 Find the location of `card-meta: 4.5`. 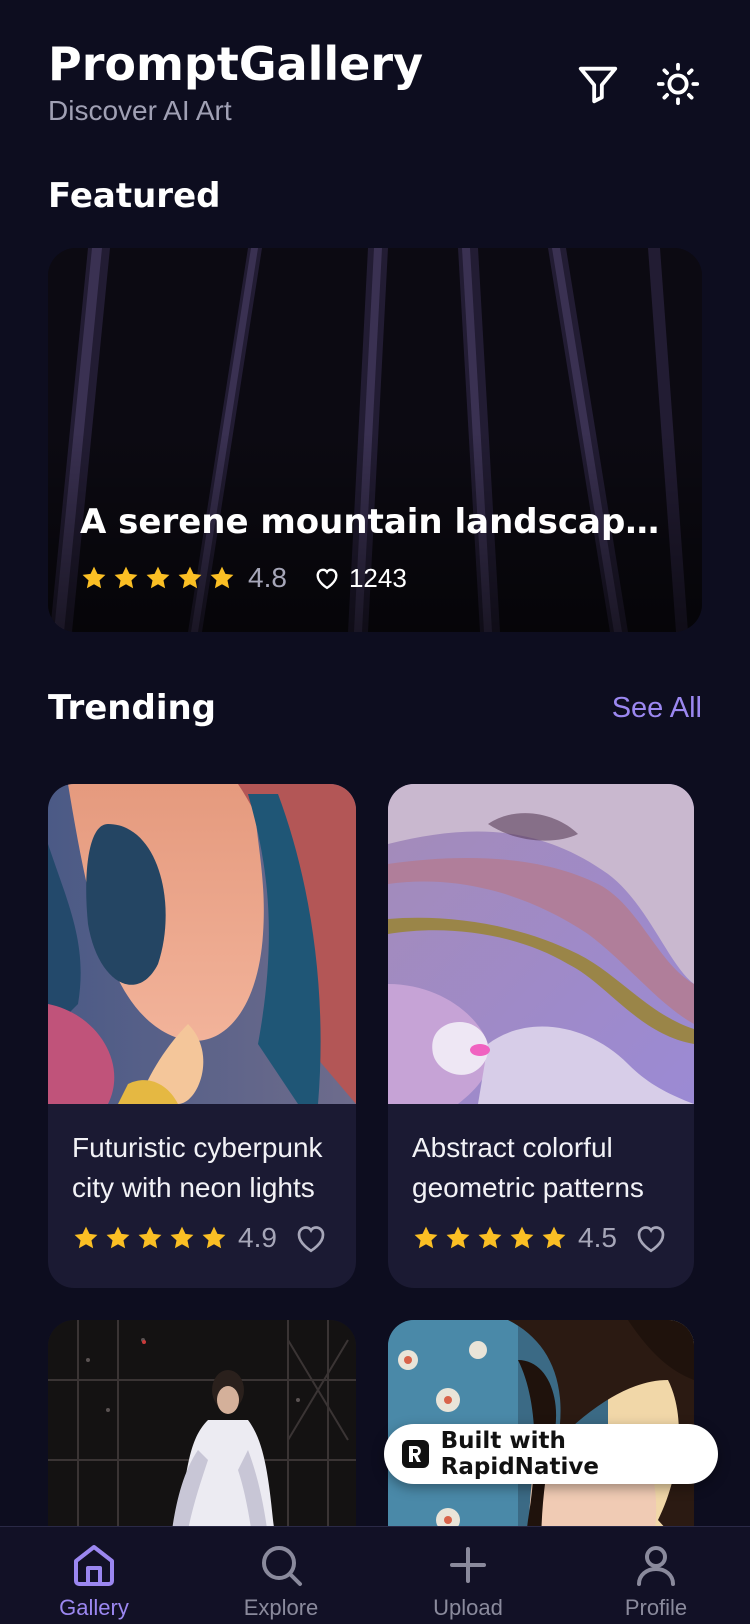

card-meta: 4.5 is located at coordinates (541, 1238).